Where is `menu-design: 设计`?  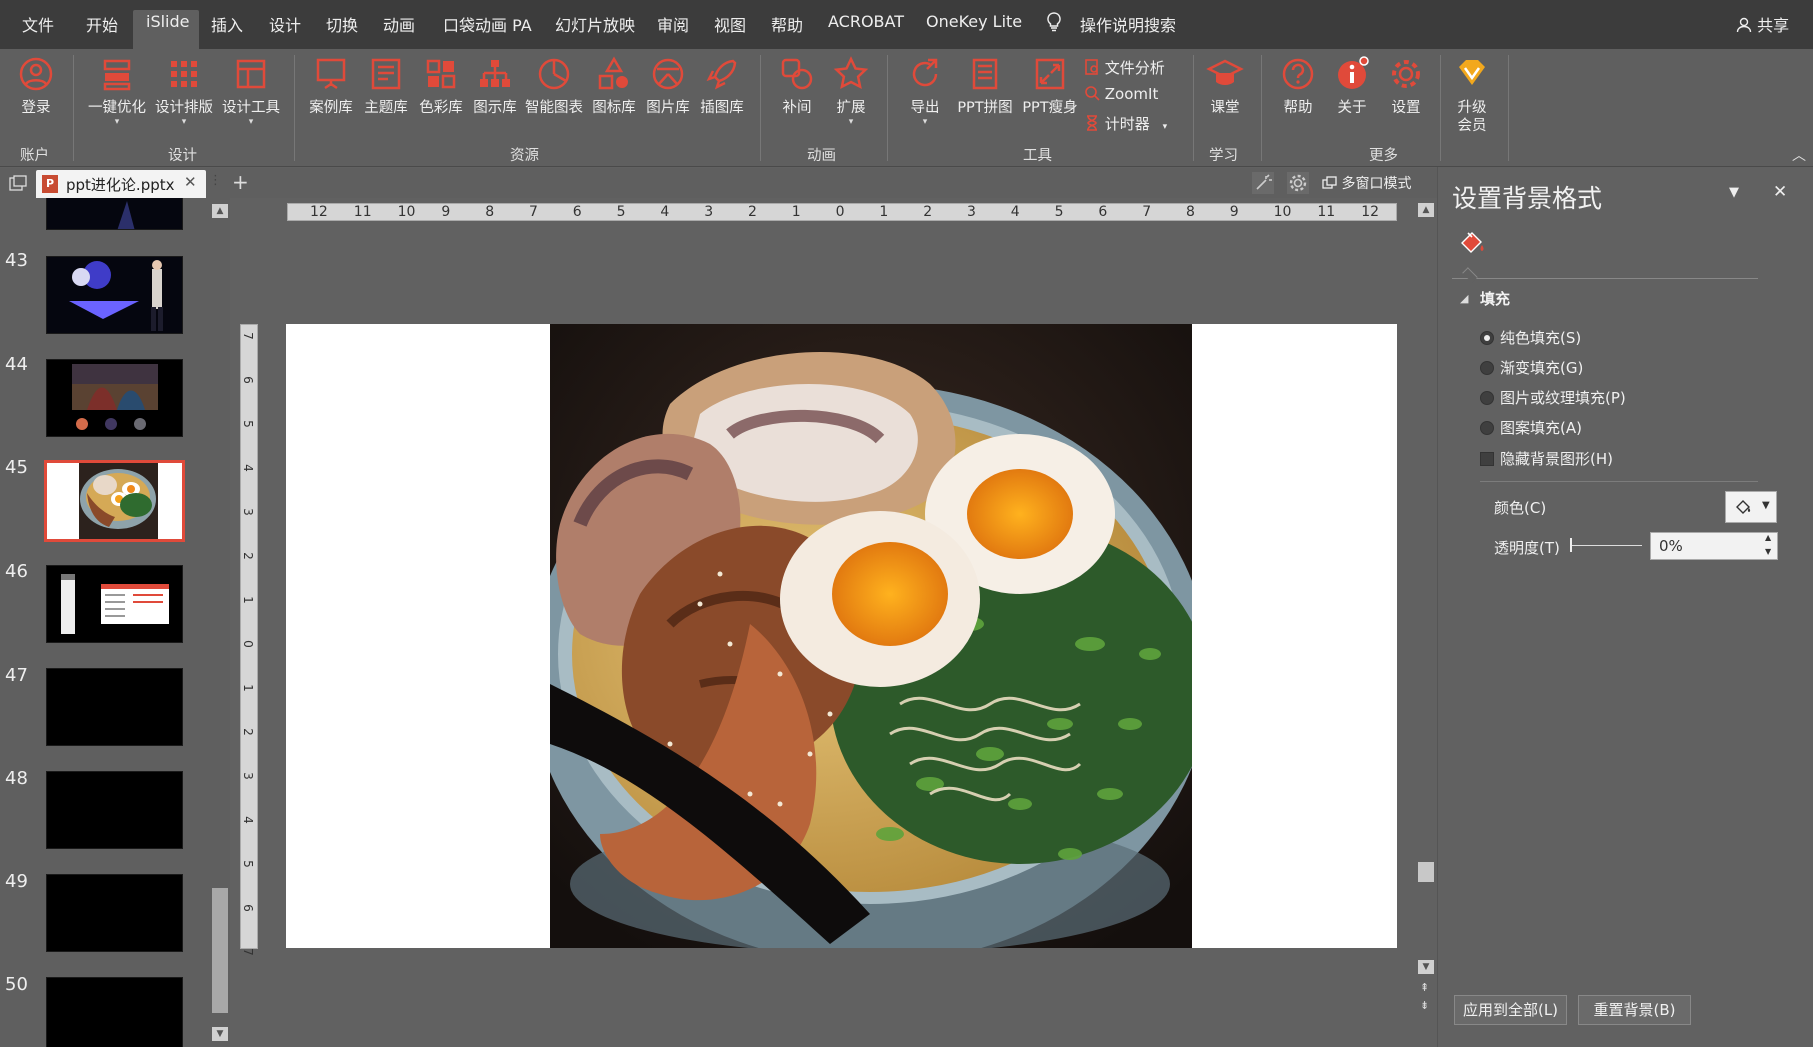
menu-design: 设计 is located at coordinates (285, 24).